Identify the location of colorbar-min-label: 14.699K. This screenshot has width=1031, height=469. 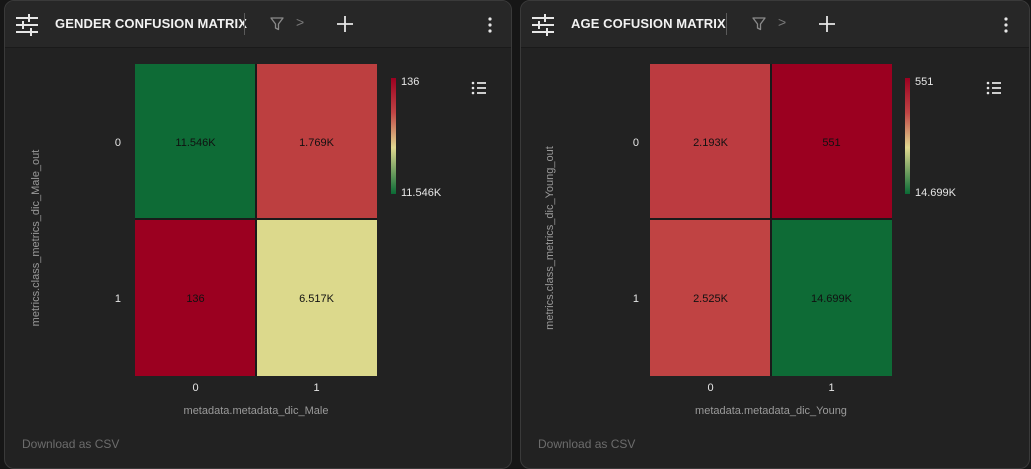
(936, 193).